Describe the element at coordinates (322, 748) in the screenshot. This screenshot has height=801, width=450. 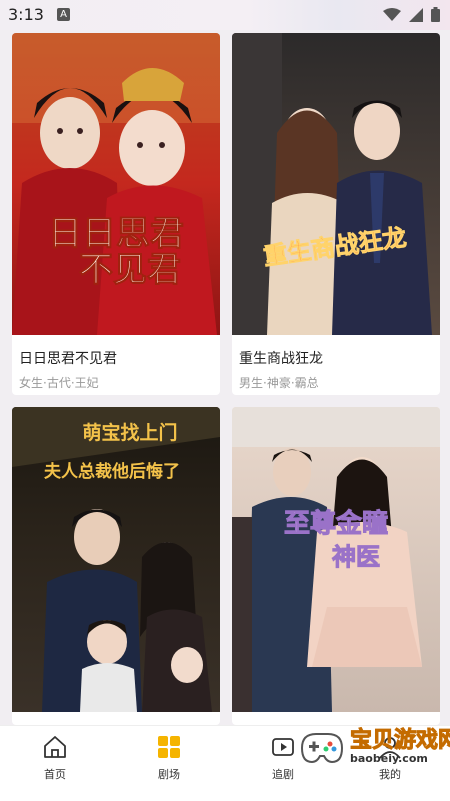
I see `gamepad-icon` at that location.